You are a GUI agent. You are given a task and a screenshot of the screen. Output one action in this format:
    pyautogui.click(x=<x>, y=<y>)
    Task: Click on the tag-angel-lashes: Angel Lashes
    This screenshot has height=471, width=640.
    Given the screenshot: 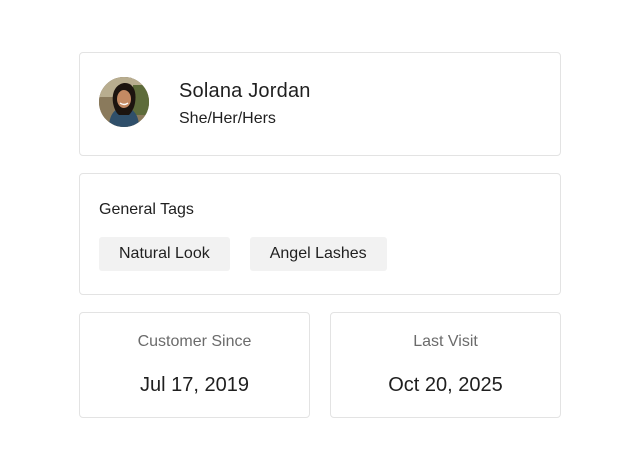 What is the action you would take?
    pyautogui.click(x=318, y=254)
    